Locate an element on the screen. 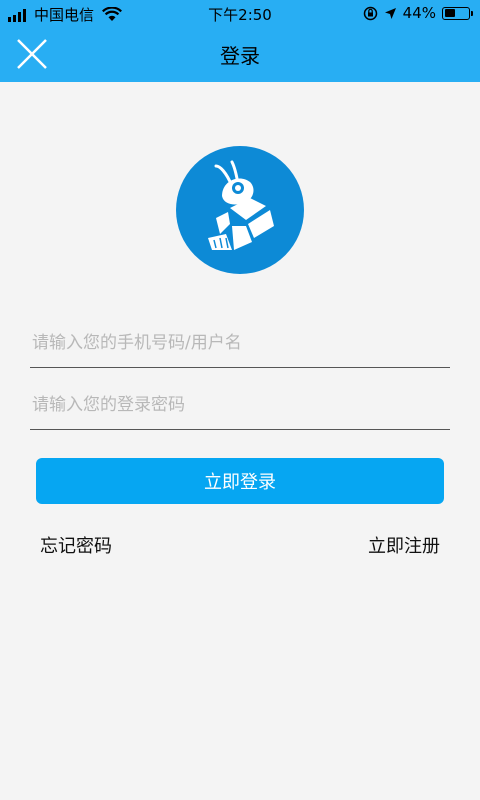 Image resolution: width=480 pixels, height=800 pixels. location-arrow-icon is located at coordinates (390, 13).